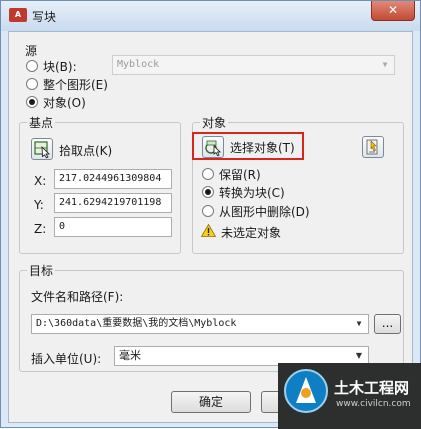 Image resolution: width=421 pixels, height=429 pixels. What do you see at coordinates (44, 17) in the screenshot?
I see `window-title: 写块` at bounding box center [44, 17].